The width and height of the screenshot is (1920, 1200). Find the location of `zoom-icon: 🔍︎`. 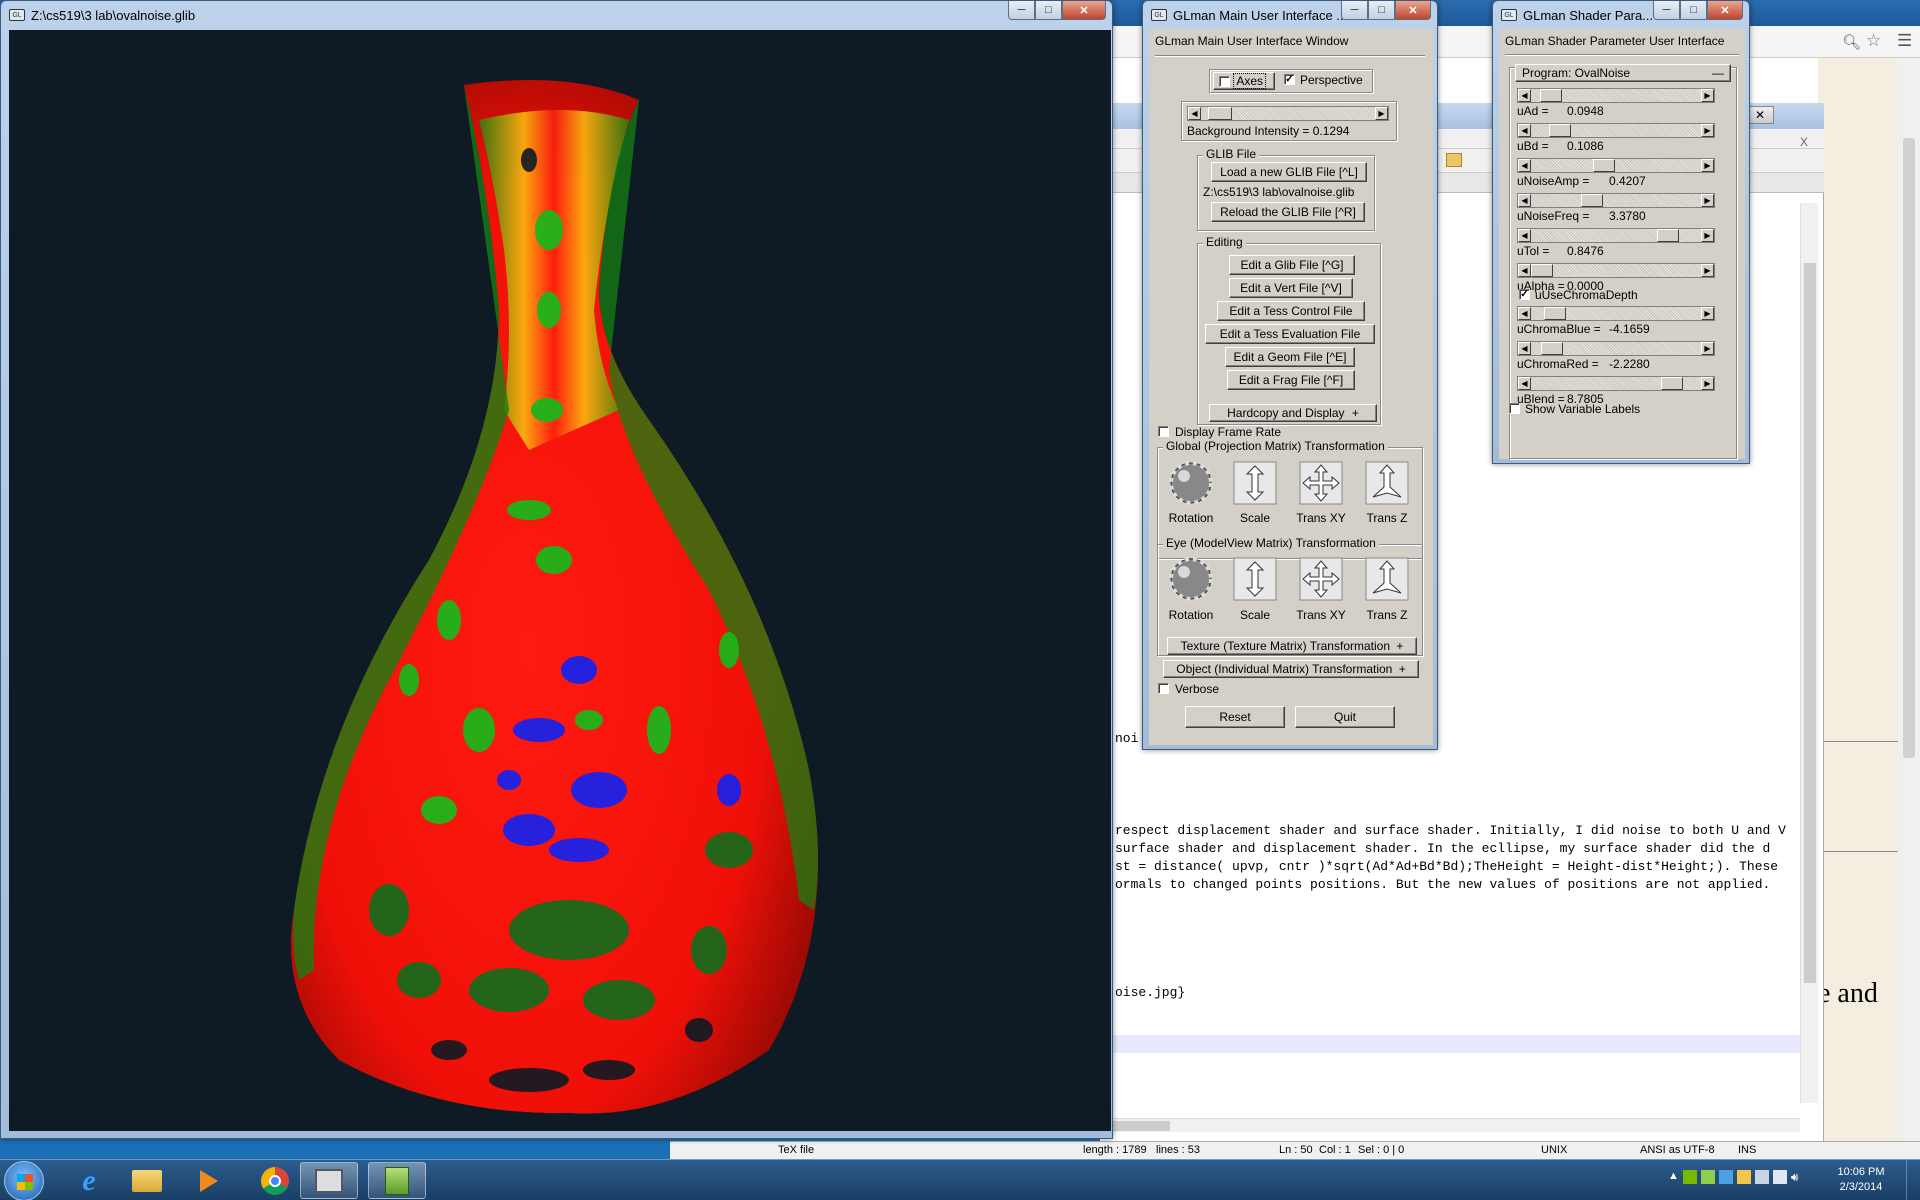

zoom-icon: 🔍︎ is located at coordinates (1851, 42).